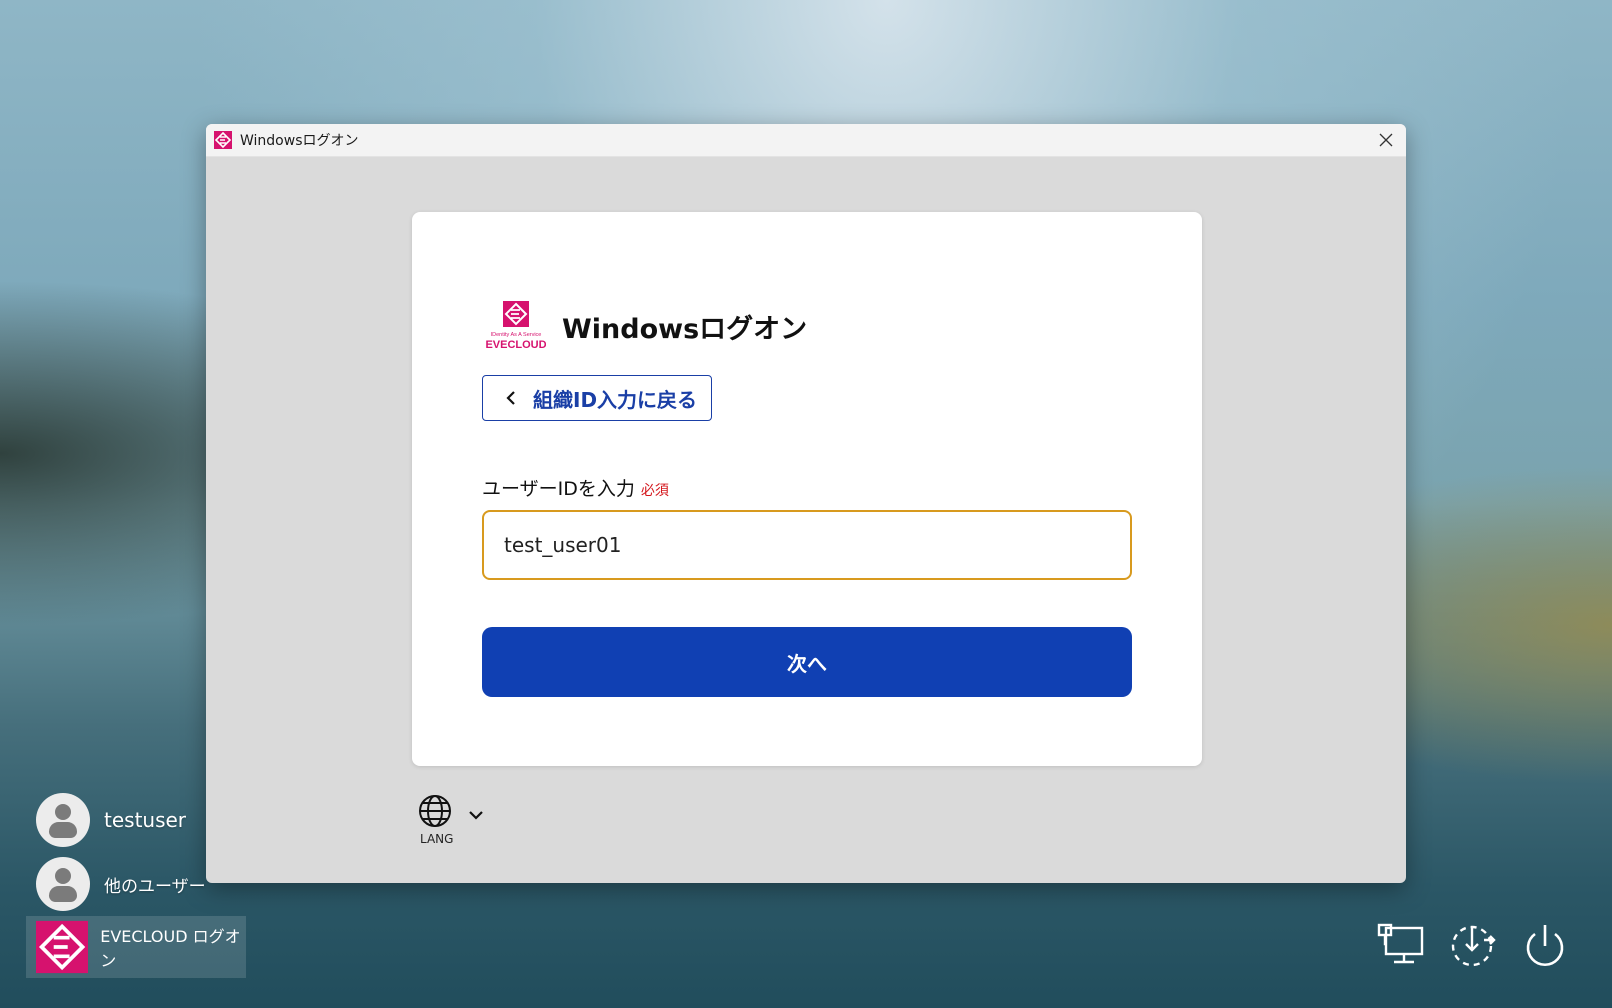  Describe the element at coordinates (558, 489) in the screenshot. I see `user-id-label-text: ユーザーIDを入力` at that location.